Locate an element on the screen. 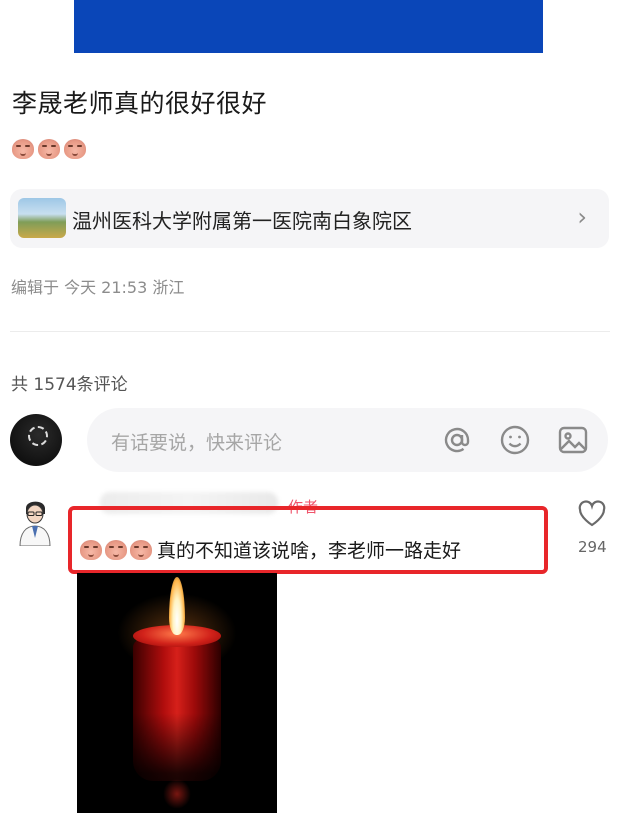 The image size is (620, 813). comment-input-placeholder: 有话要说，快来评论 is located at coordinates (197, 443).